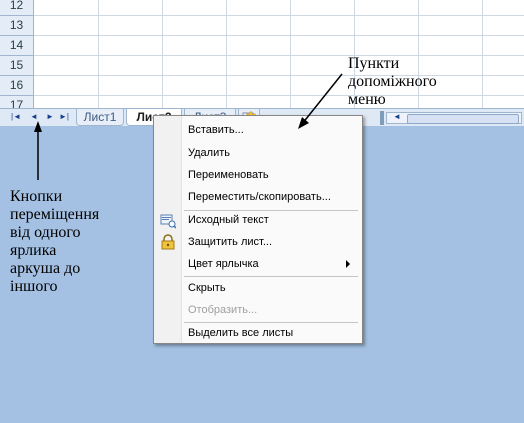  What do you see at coordinates (188, 126) in the screenshot?
I see `annotation-arrows` at bounding box center [188, 126].